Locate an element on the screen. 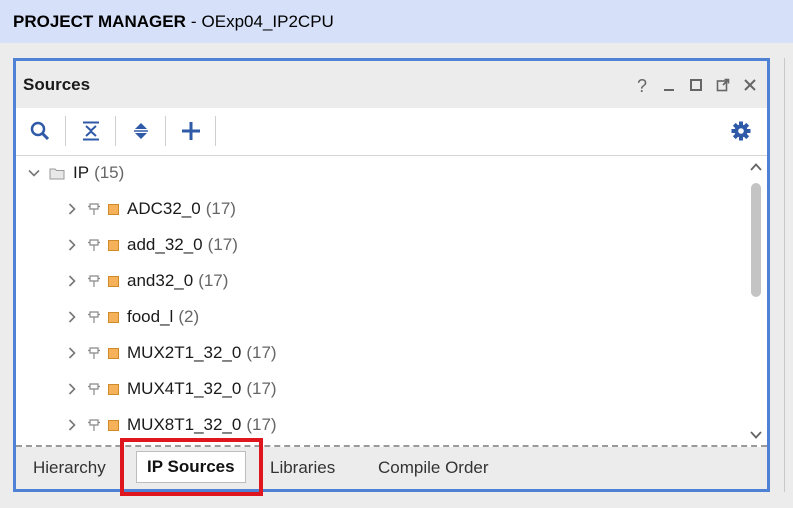  ip-item-label: food_l is located at coordinates (150, 316).